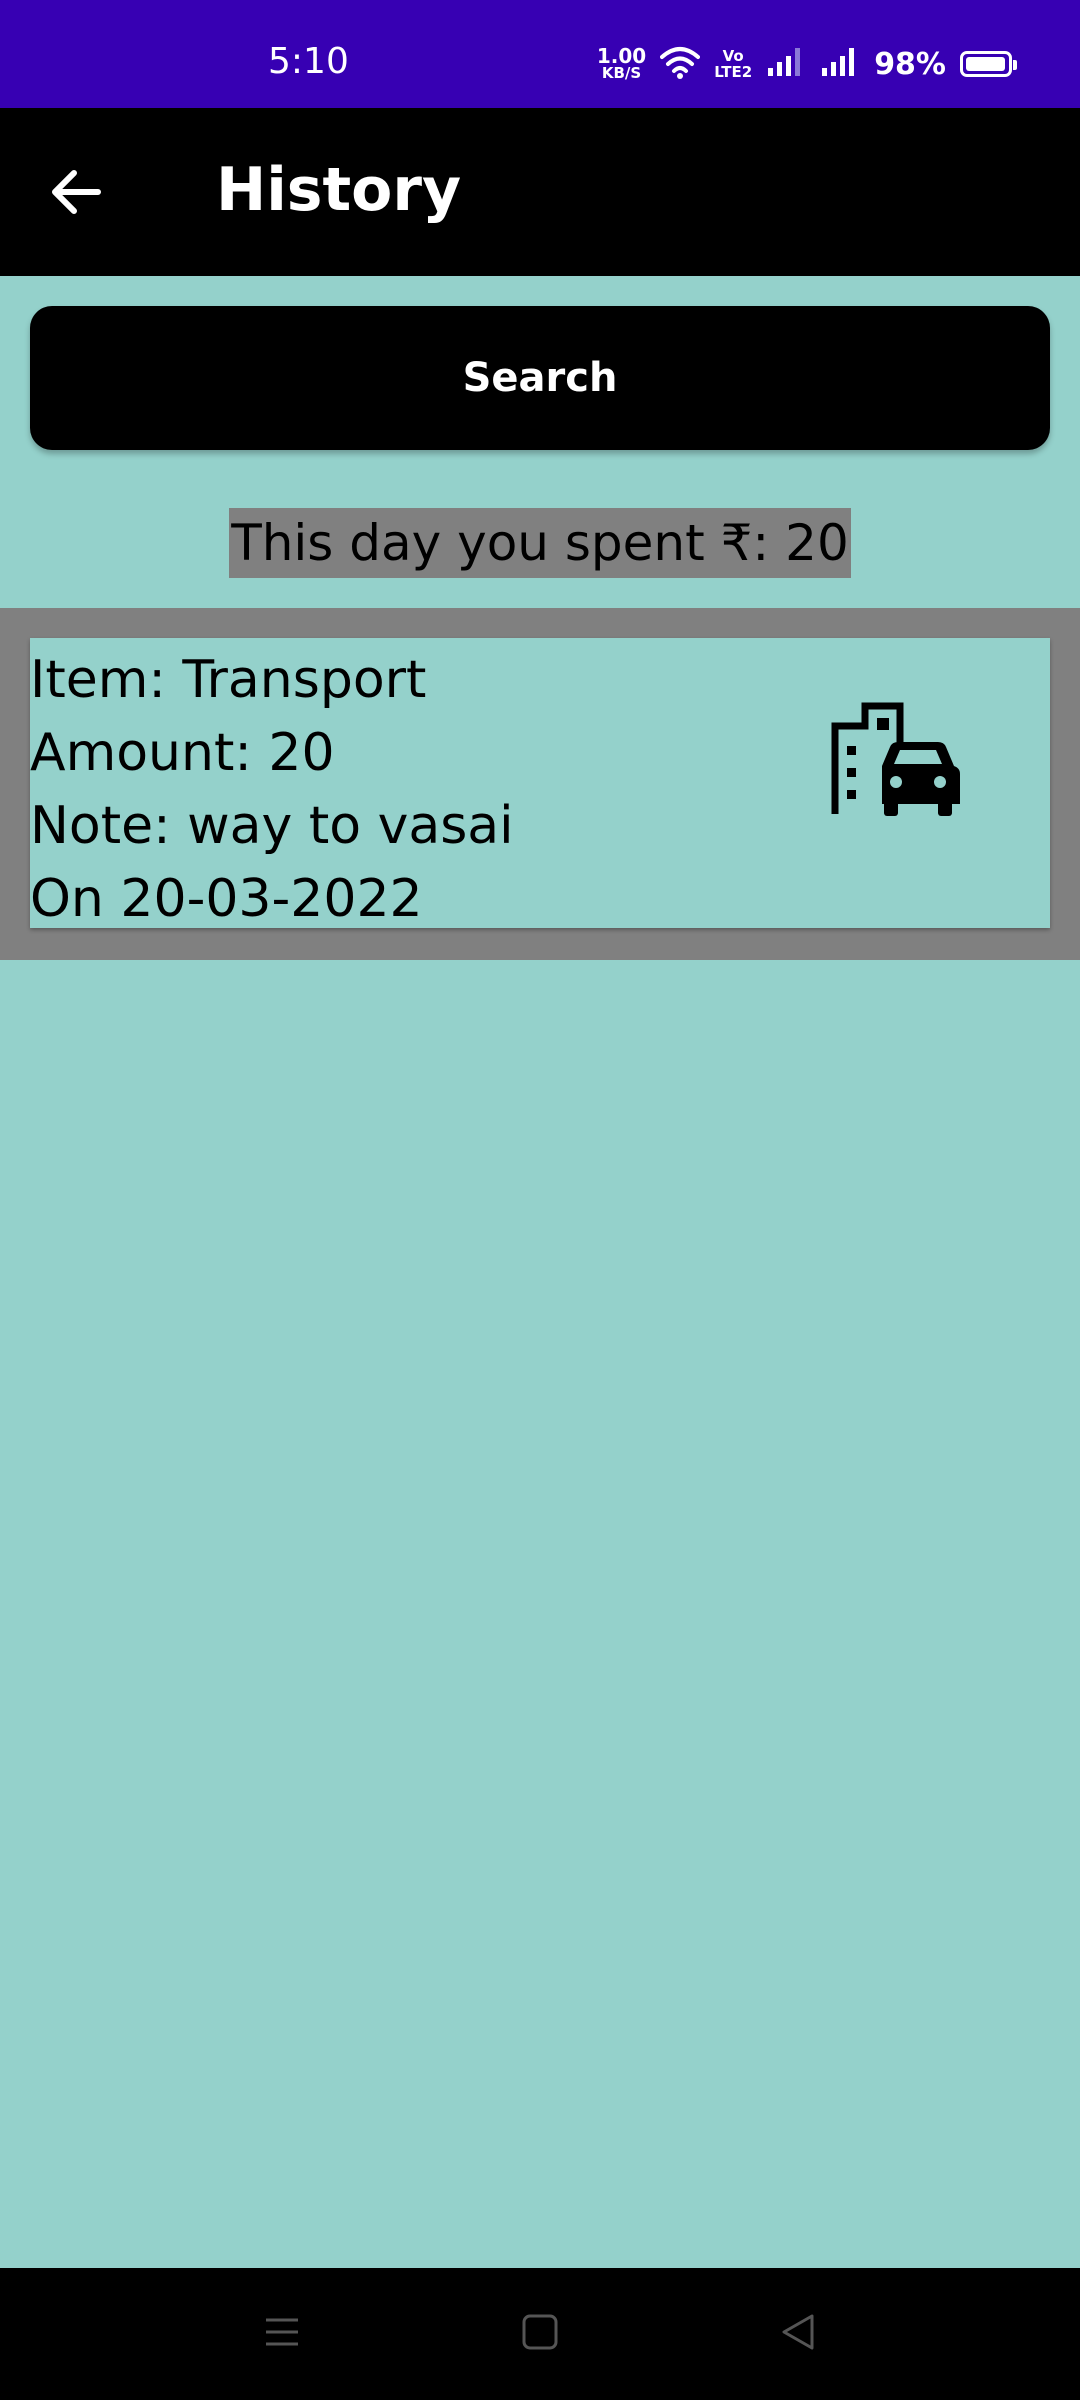 Image resolution: width=1080 pixels, height=2400 pixels. I want to click on status-time: 5:10, so click(308, 61).